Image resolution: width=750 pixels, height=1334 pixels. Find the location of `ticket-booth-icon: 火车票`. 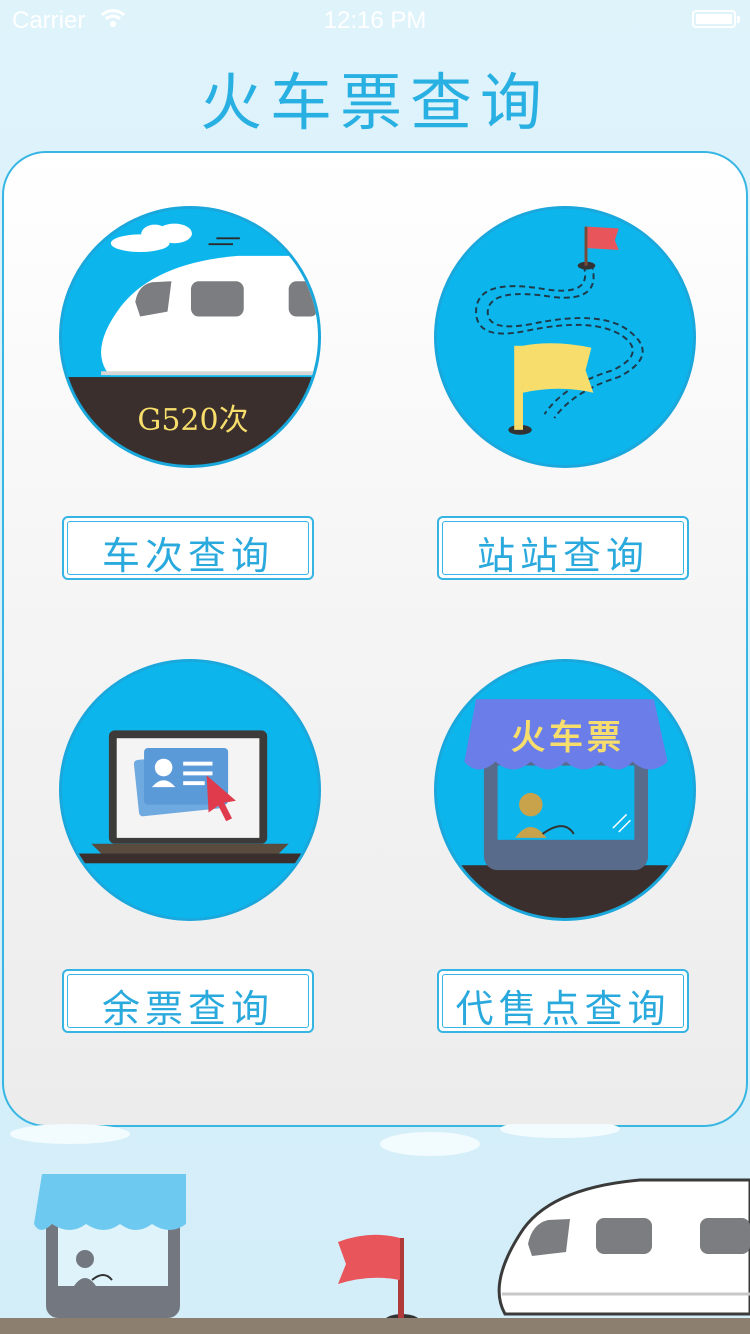

ticket-booth-icon: 火车票 is located at coordinates (565, 790).